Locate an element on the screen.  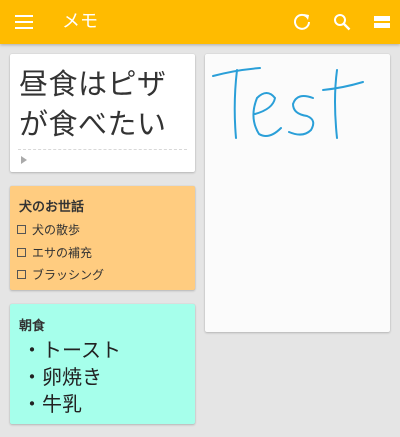
menu-icon is located at coordinates (24, 22).